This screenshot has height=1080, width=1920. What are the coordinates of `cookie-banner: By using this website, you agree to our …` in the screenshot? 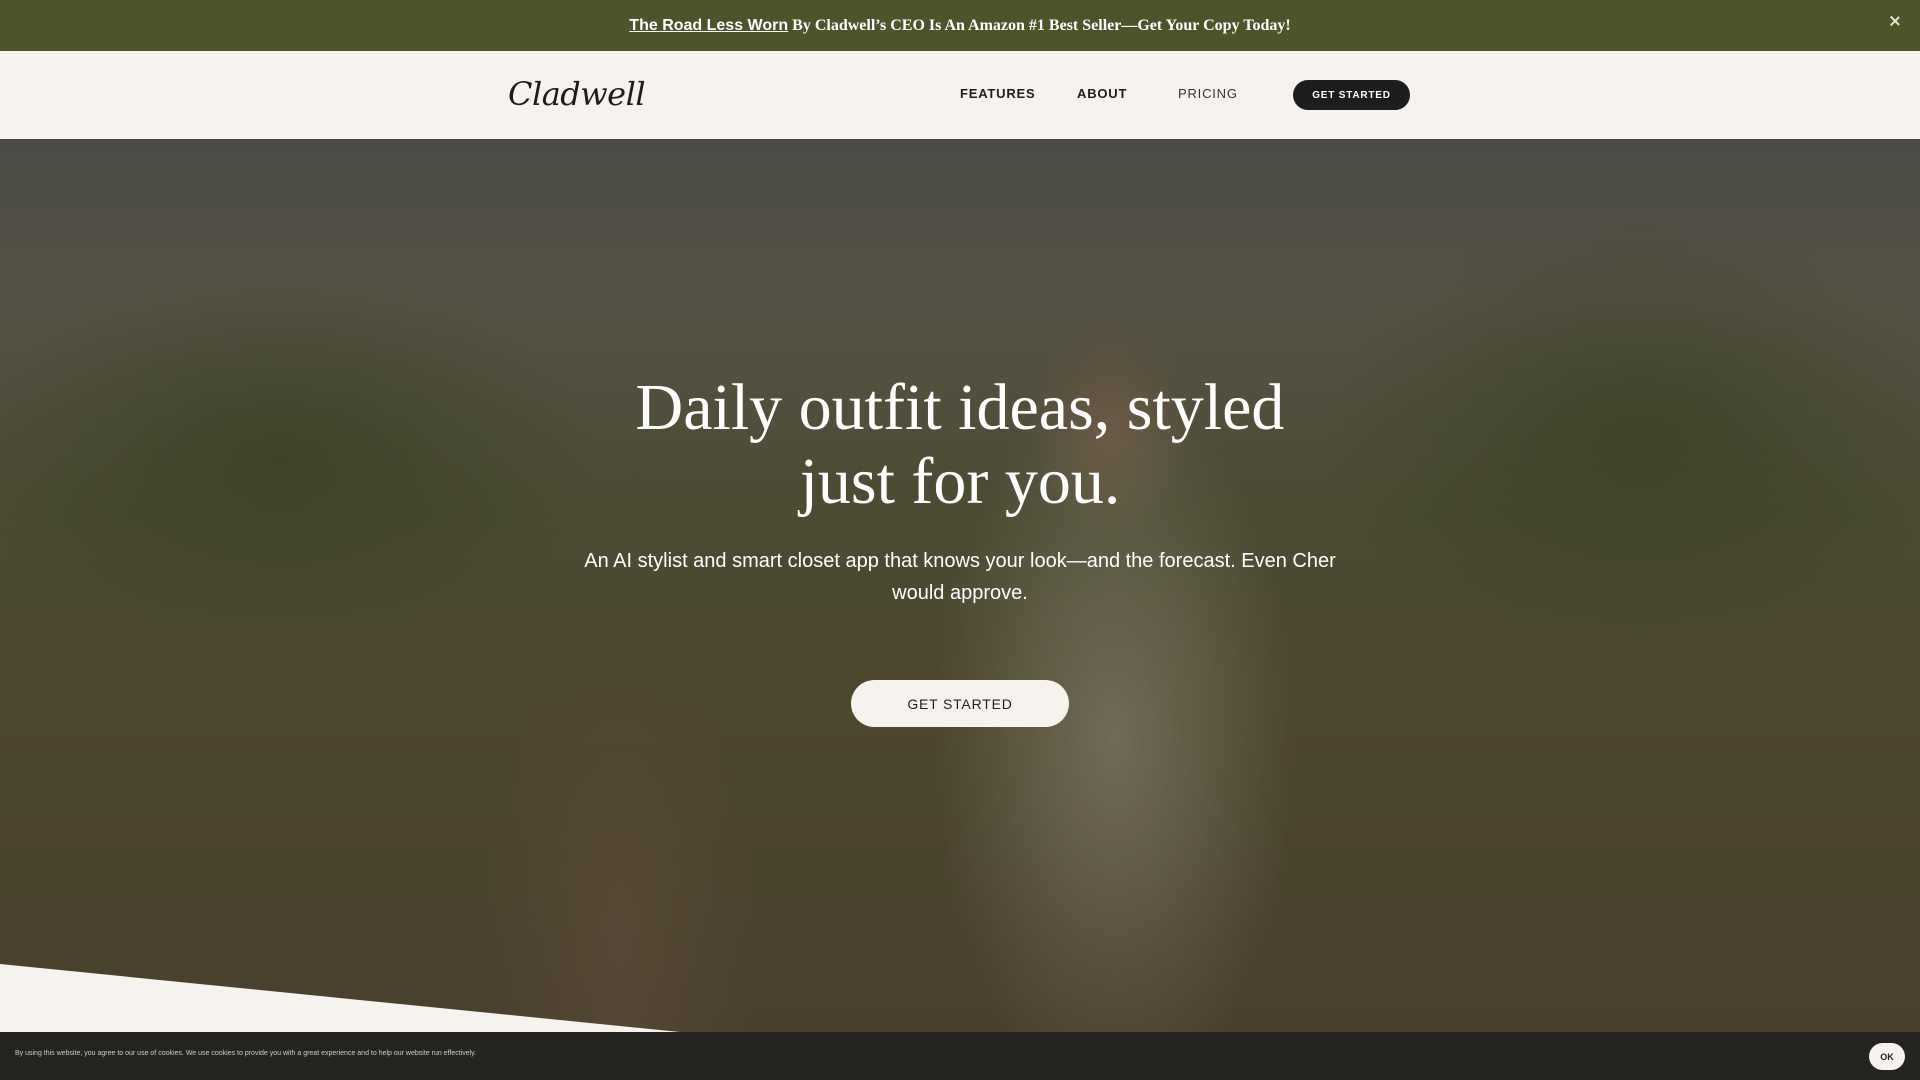 It's located at (960, 1056).